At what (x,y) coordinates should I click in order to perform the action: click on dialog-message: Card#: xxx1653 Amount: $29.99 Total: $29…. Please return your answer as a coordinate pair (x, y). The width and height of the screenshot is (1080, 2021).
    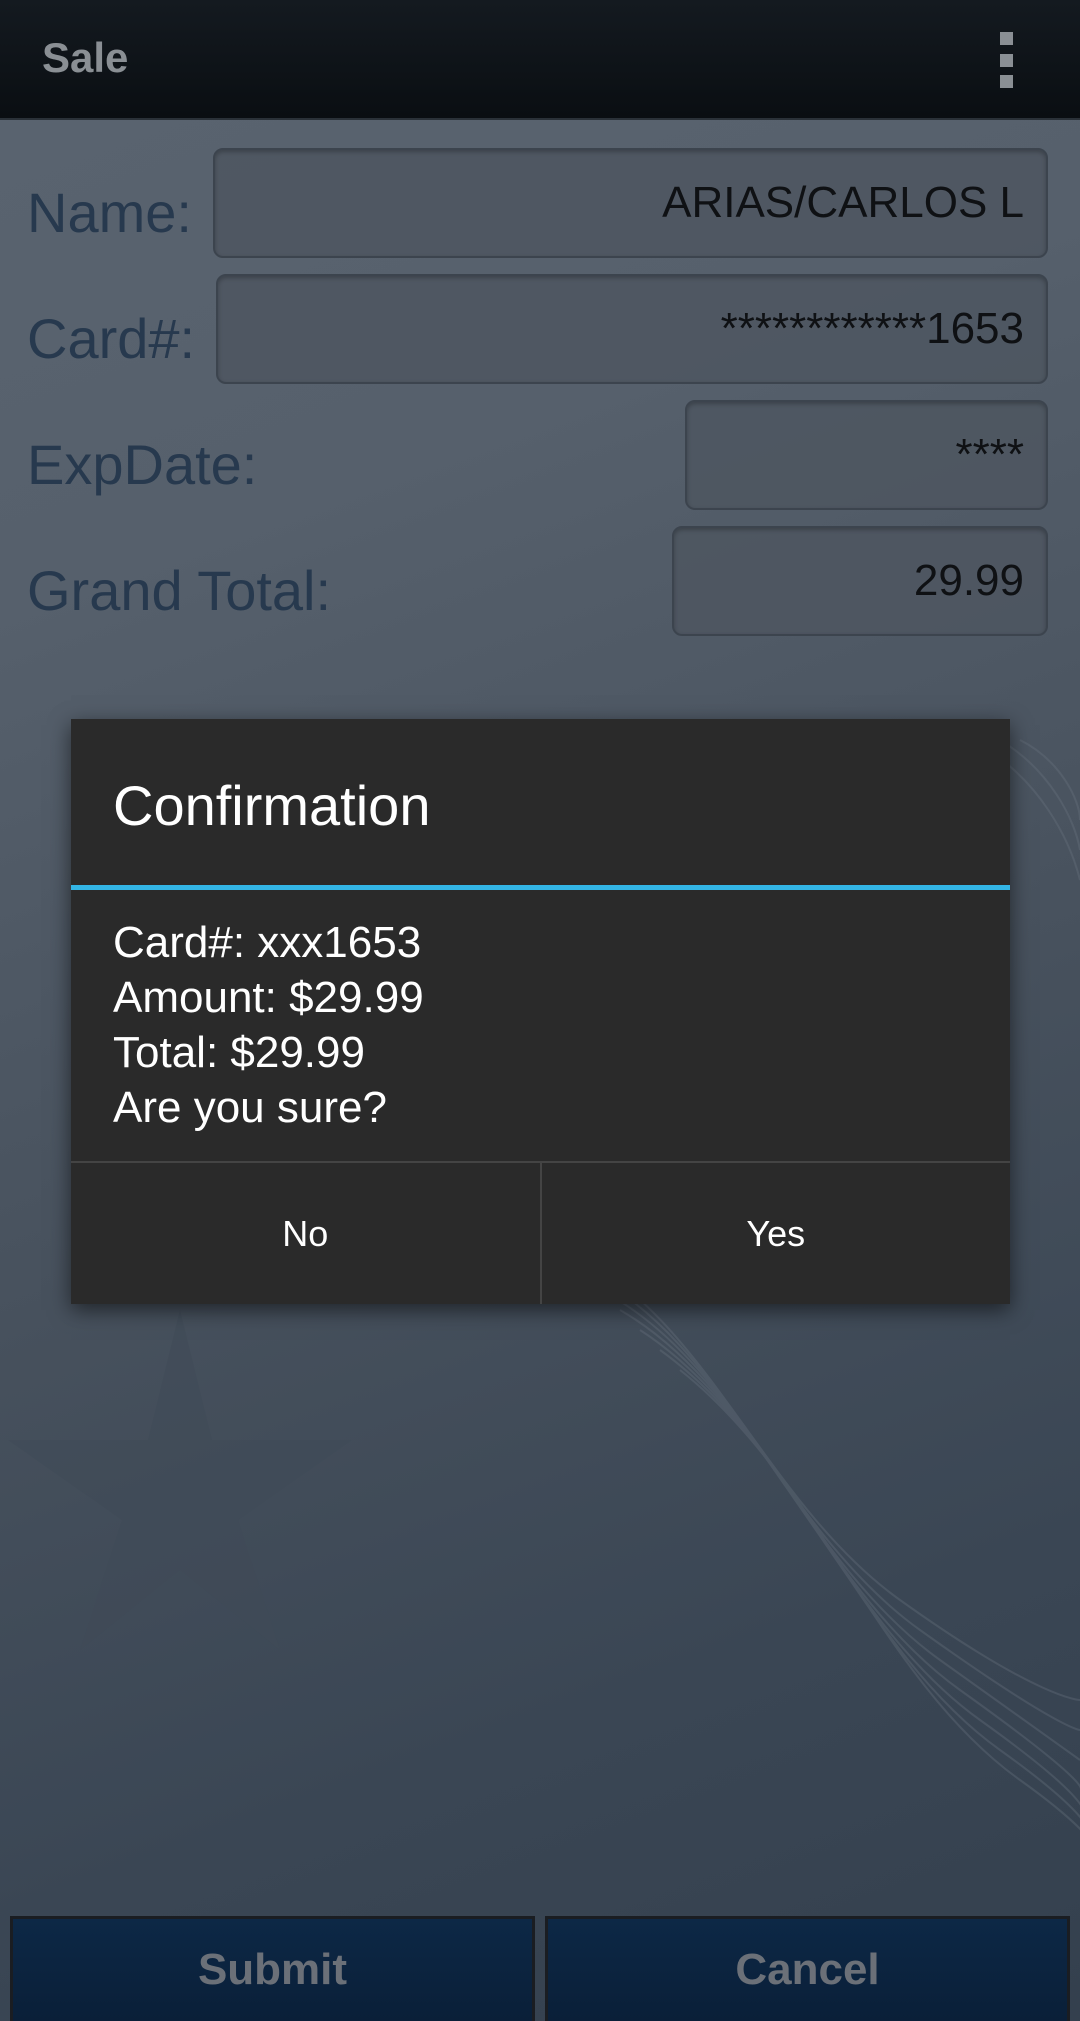
    Looking at the image, I should click on (268, 1025).